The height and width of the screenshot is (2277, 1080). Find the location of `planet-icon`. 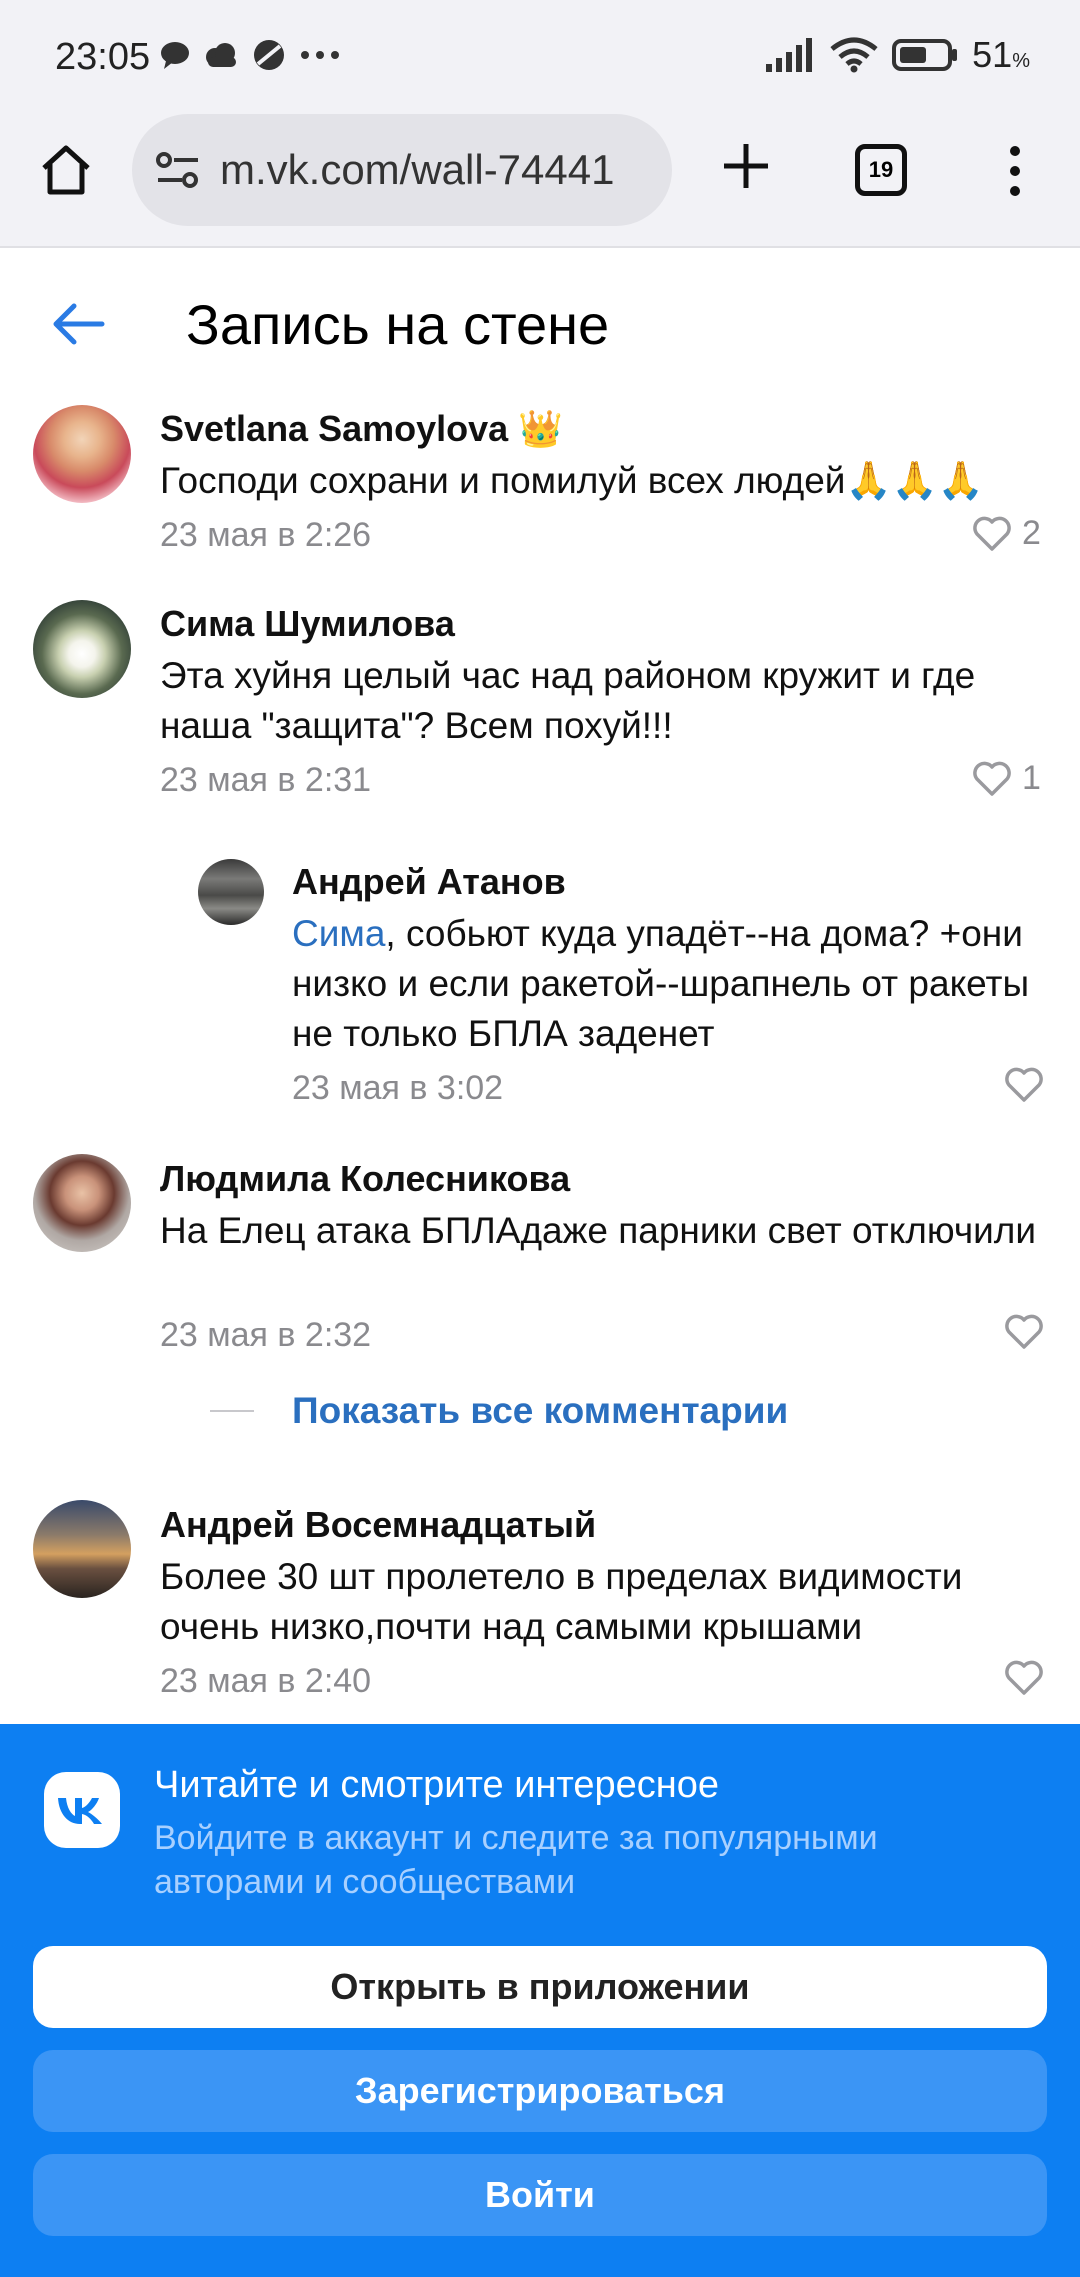

planet-icon is located at coordinates (269, 55).